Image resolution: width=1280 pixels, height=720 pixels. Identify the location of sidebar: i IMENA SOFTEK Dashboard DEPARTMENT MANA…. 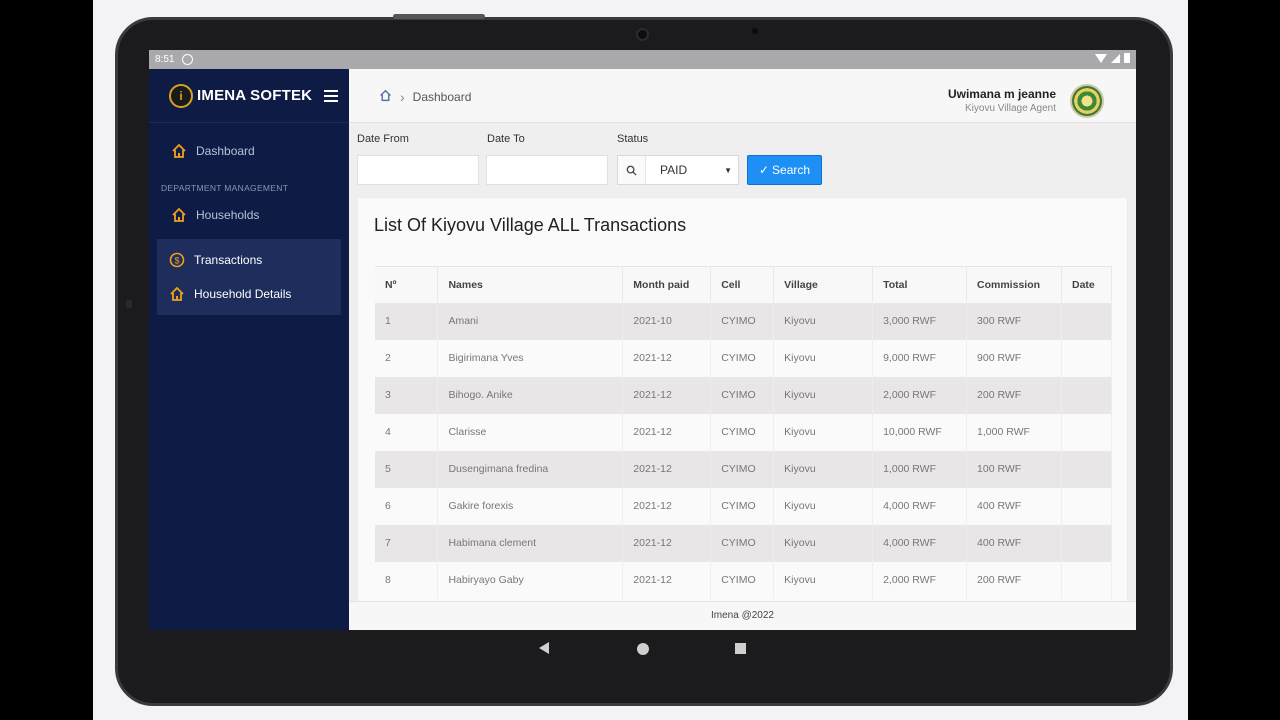
(249, 349).